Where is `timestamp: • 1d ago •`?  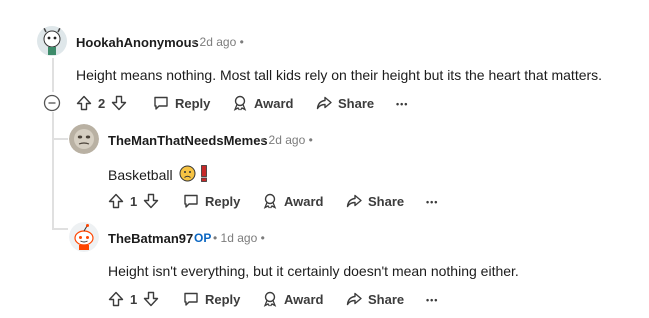
timestamp: • 1d ago • is located at coordinates (239, 238).